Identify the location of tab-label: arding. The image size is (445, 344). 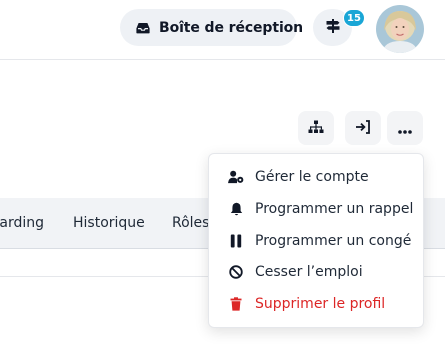
(22, 223).